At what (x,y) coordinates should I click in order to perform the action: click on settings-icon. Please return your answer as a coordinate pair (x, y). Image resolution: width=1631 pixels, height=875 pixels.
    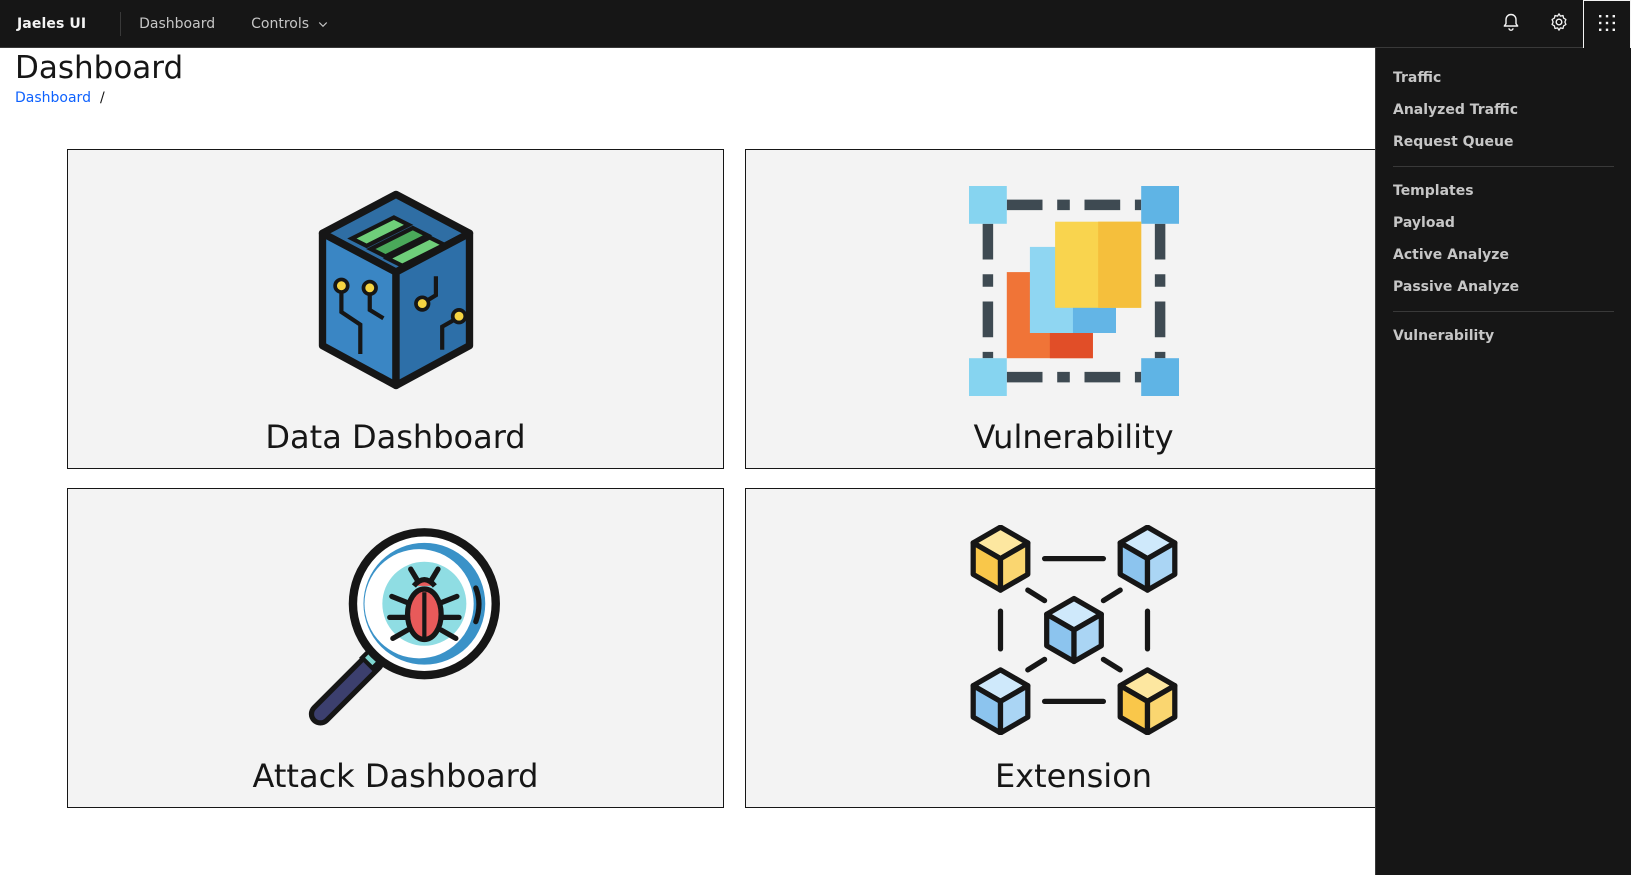
    Looking at the image, I should click on (1559, 24).